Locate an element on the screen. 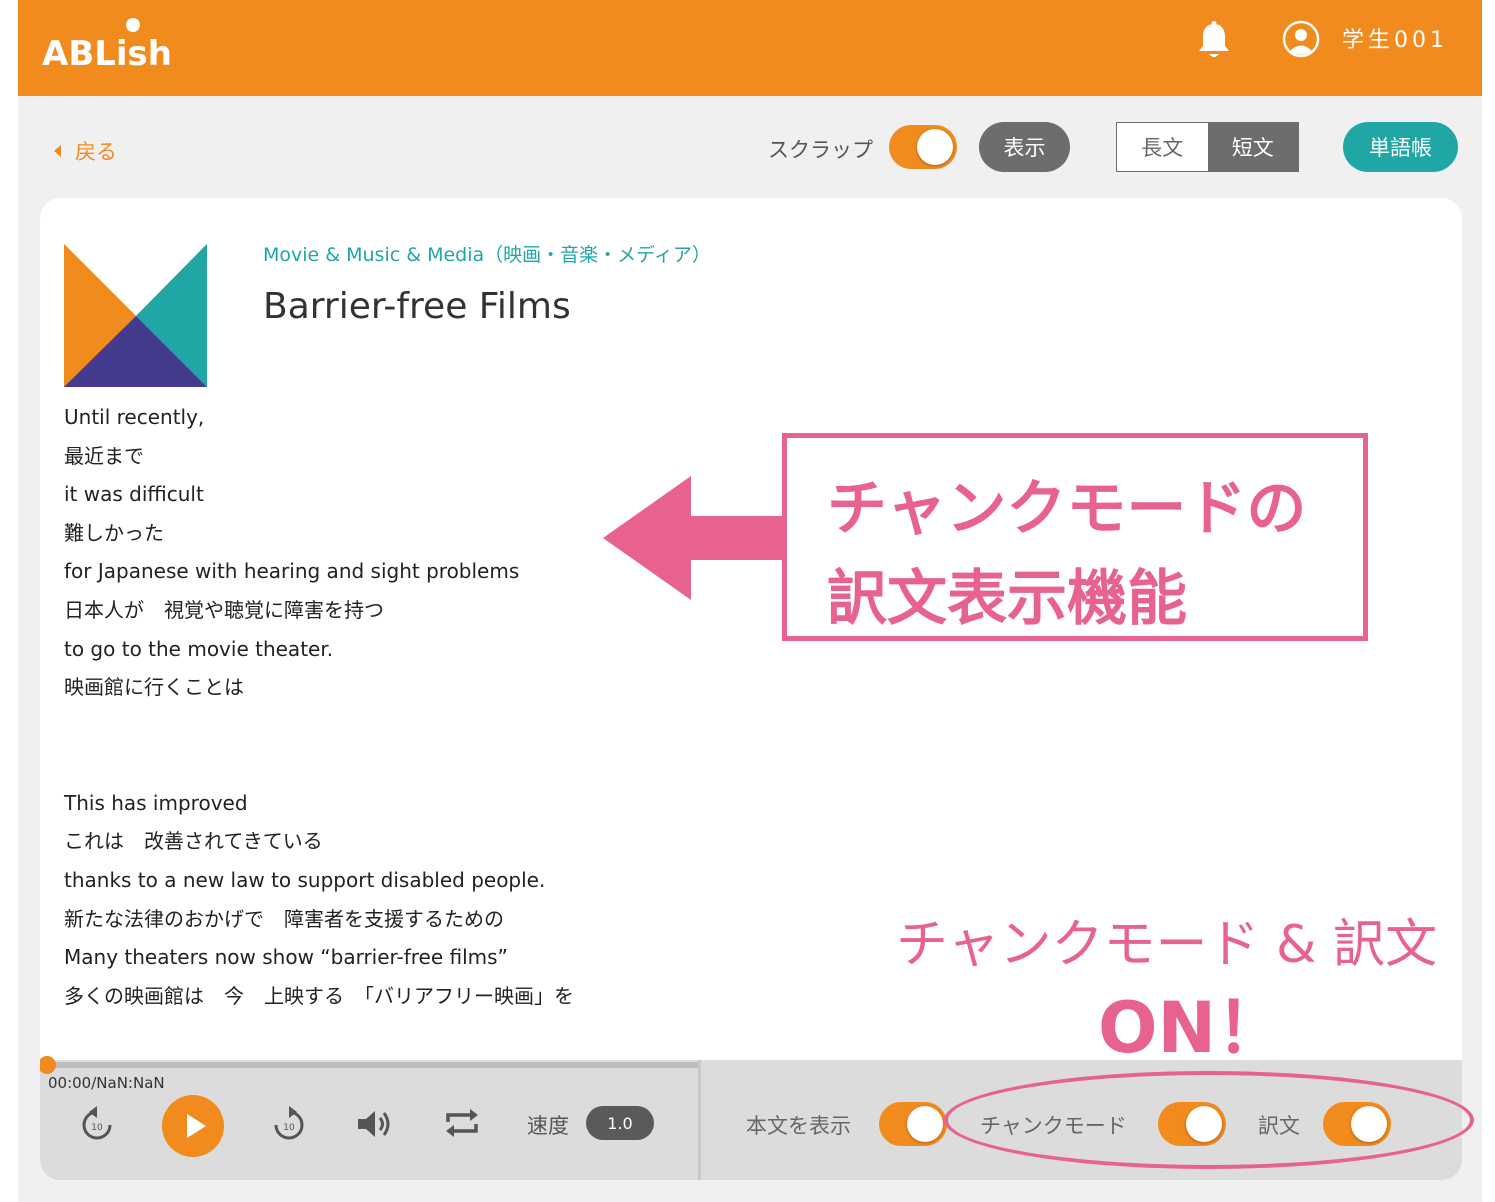 The image size is (1495, 1202). time-readout: 00:00/NaN:NaN is located at coordinates (106, 1083).